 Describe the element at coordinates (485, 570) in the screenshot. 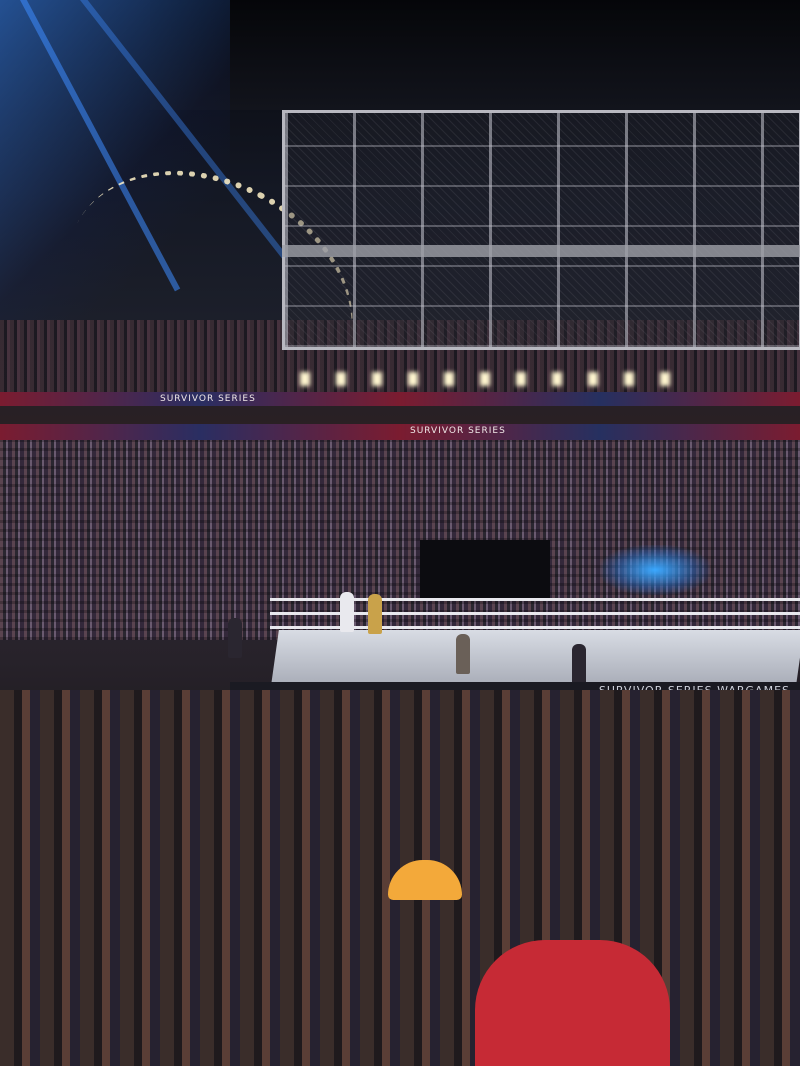

I see `entrance-tunnel` at that location.